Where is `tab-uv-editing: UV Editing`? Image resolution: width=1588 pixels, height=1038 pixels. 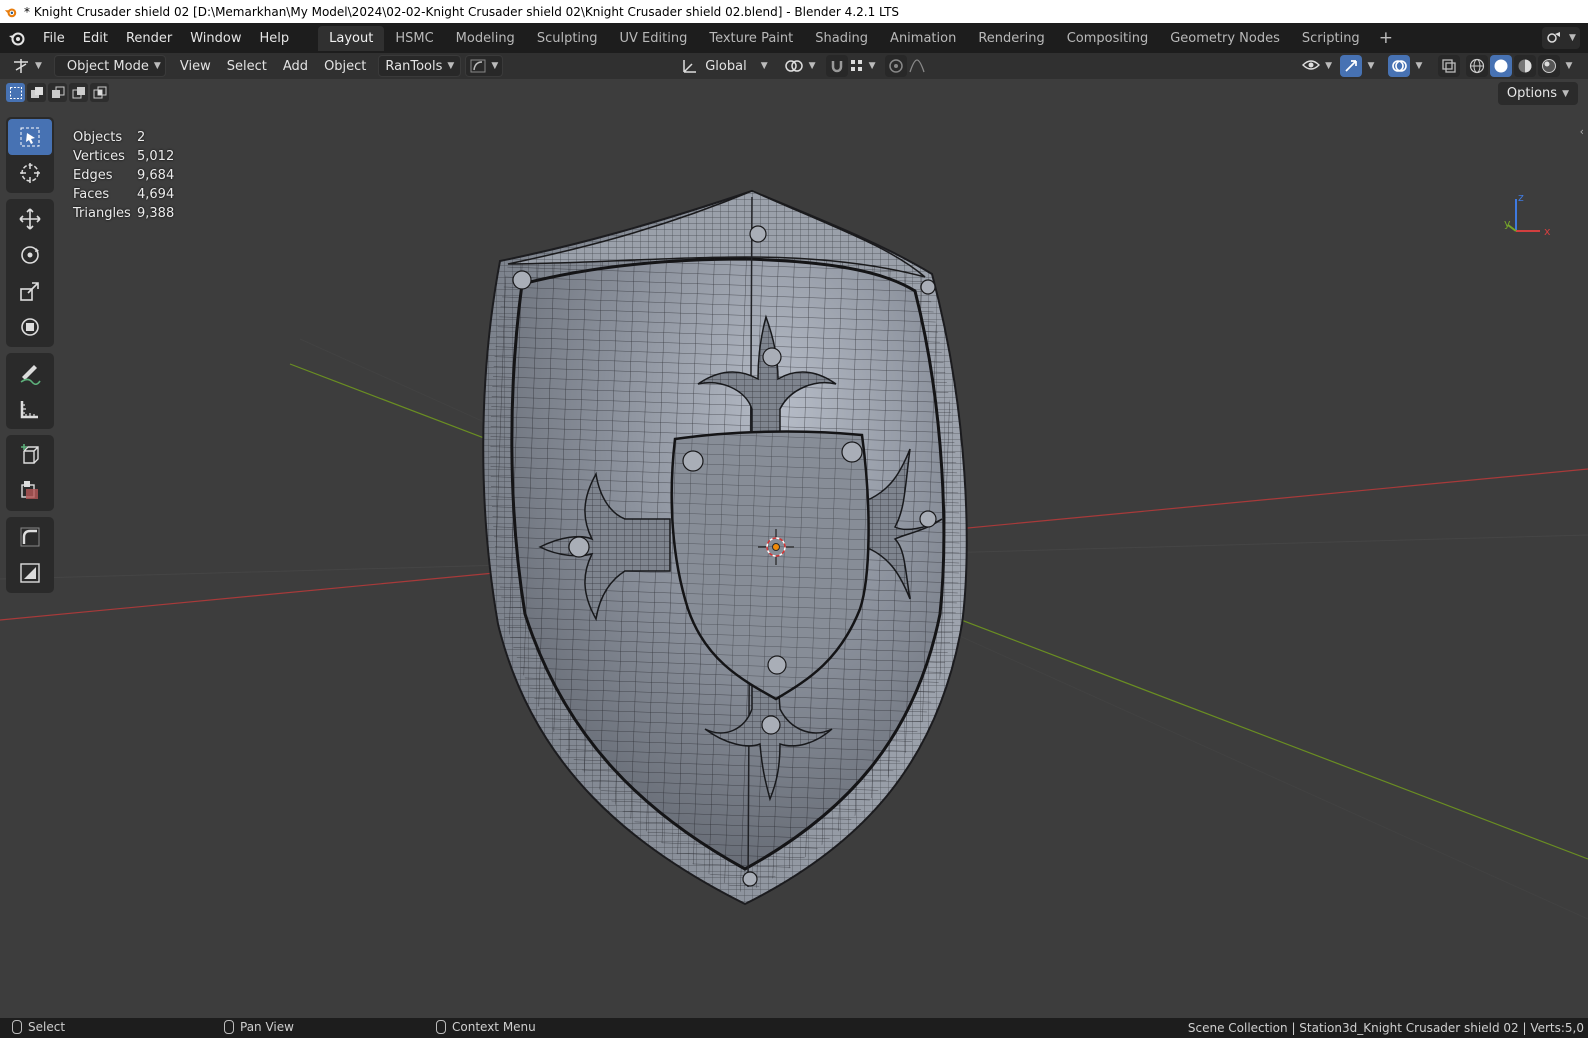
tab-uv-editing: UV Editing is located at coordinates (654, 38).